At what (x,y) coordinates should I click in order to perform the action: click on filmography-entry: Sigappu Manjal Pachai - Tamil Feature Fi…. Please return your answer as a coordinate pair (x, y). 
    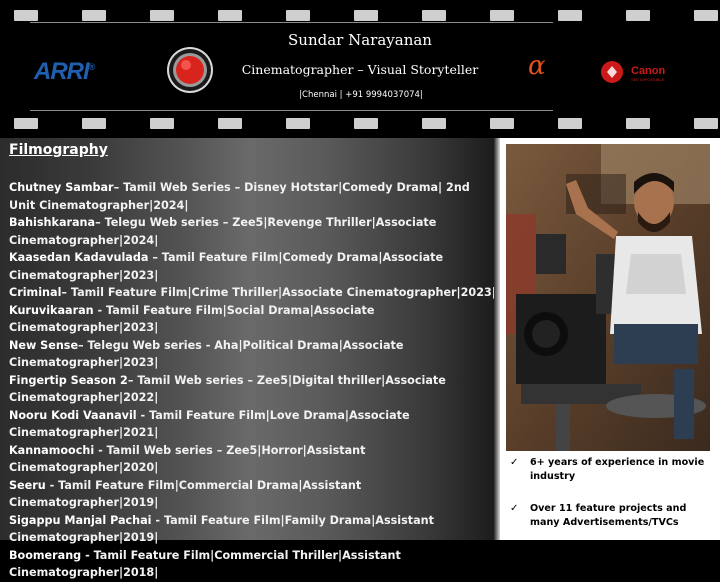
    Looking at the image, I should click on (253, 529).